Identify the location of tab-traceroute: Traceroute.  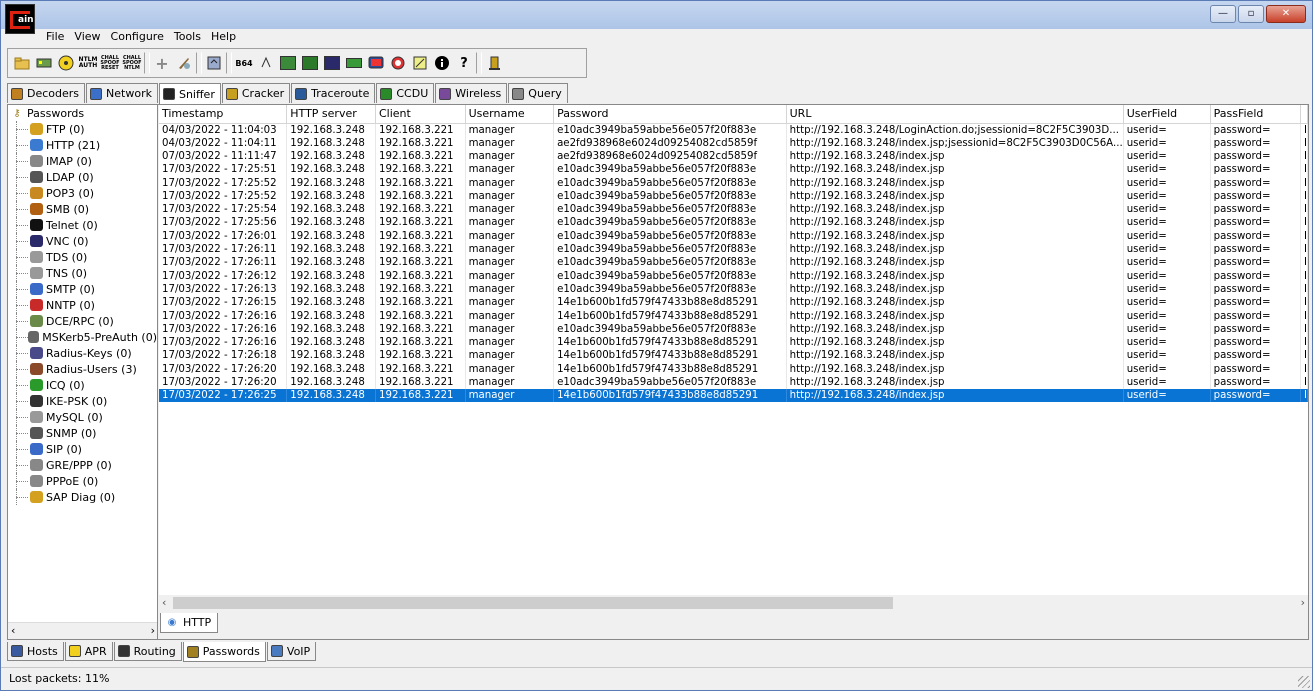
(333, 93).